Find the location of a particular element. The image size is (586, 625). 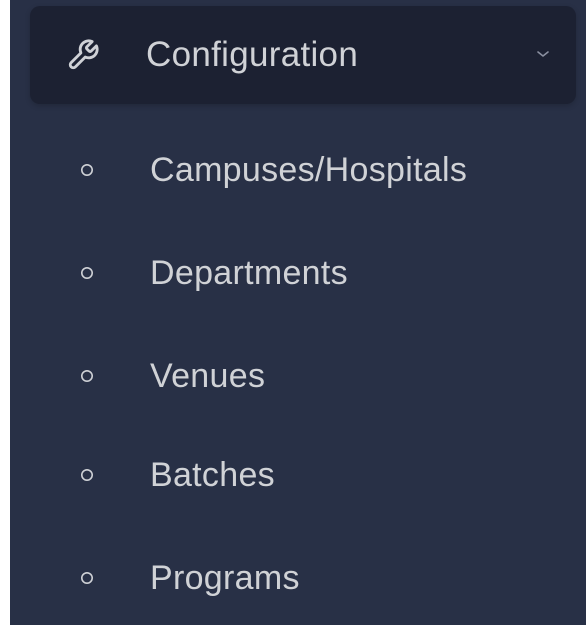

sidebar-item-departments: Departments is located at coordinates (322, 274).